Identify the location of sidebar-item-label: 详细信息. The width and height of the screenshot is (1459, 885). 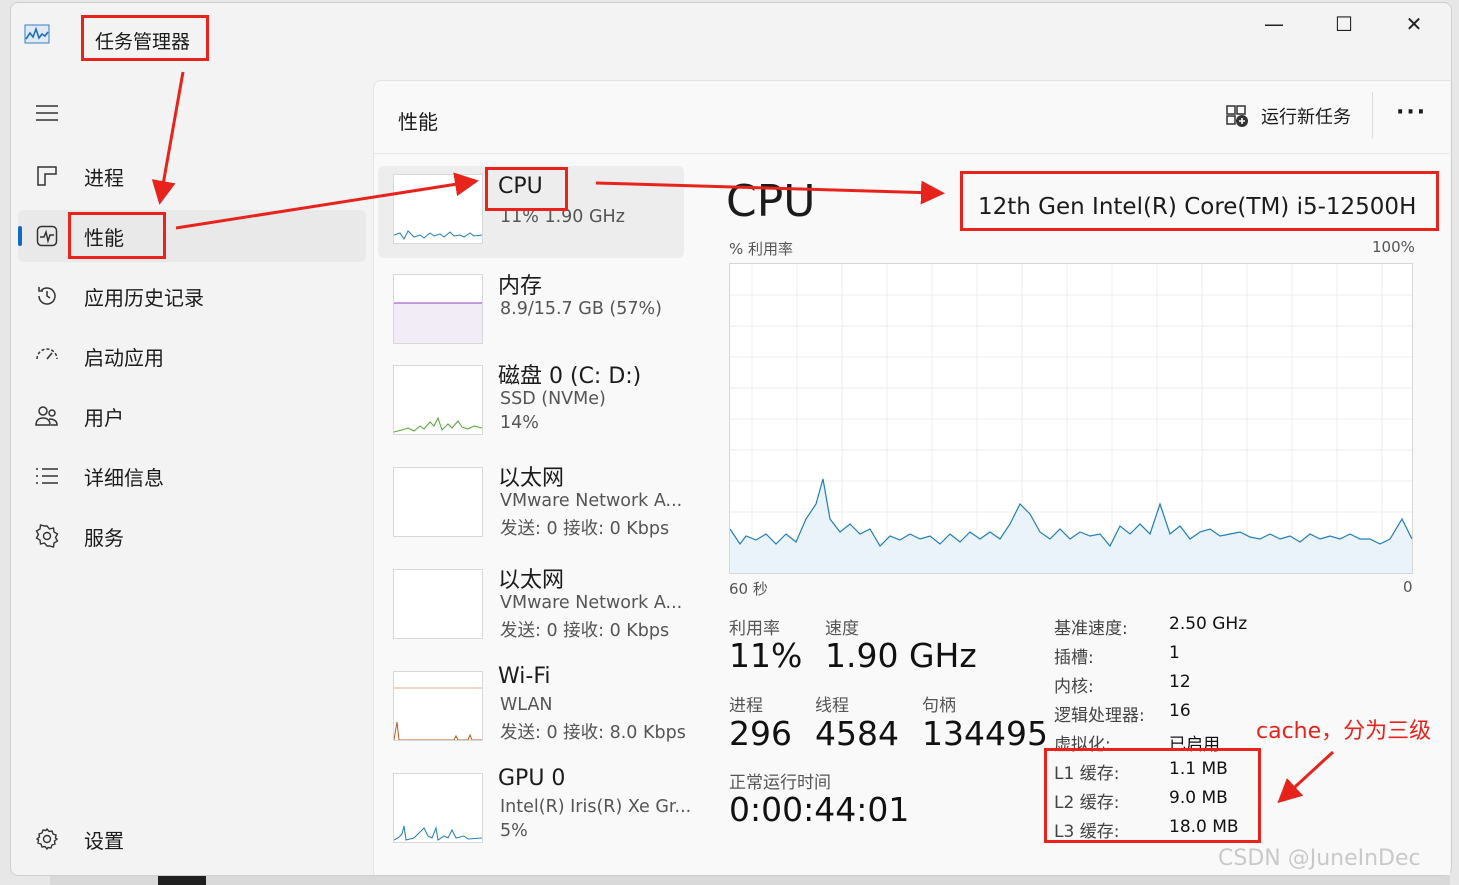
(124, 477).